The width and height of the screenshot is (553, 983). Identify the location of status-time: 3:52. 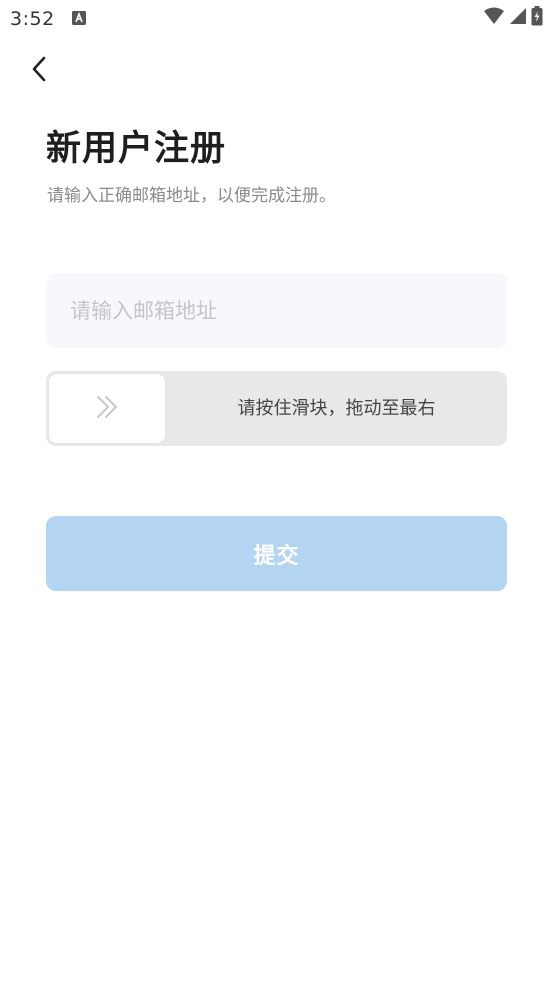
(32, 19).